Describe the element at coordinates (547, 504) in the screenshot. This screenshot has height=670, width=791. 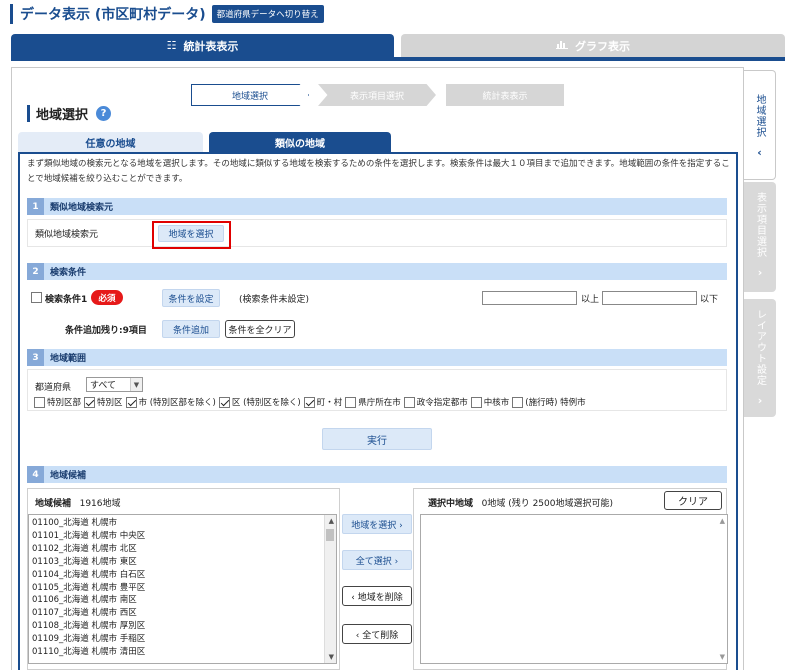
I see `selected-areas-info: 0地域 (残り 2500地域選択可能)` at that location.